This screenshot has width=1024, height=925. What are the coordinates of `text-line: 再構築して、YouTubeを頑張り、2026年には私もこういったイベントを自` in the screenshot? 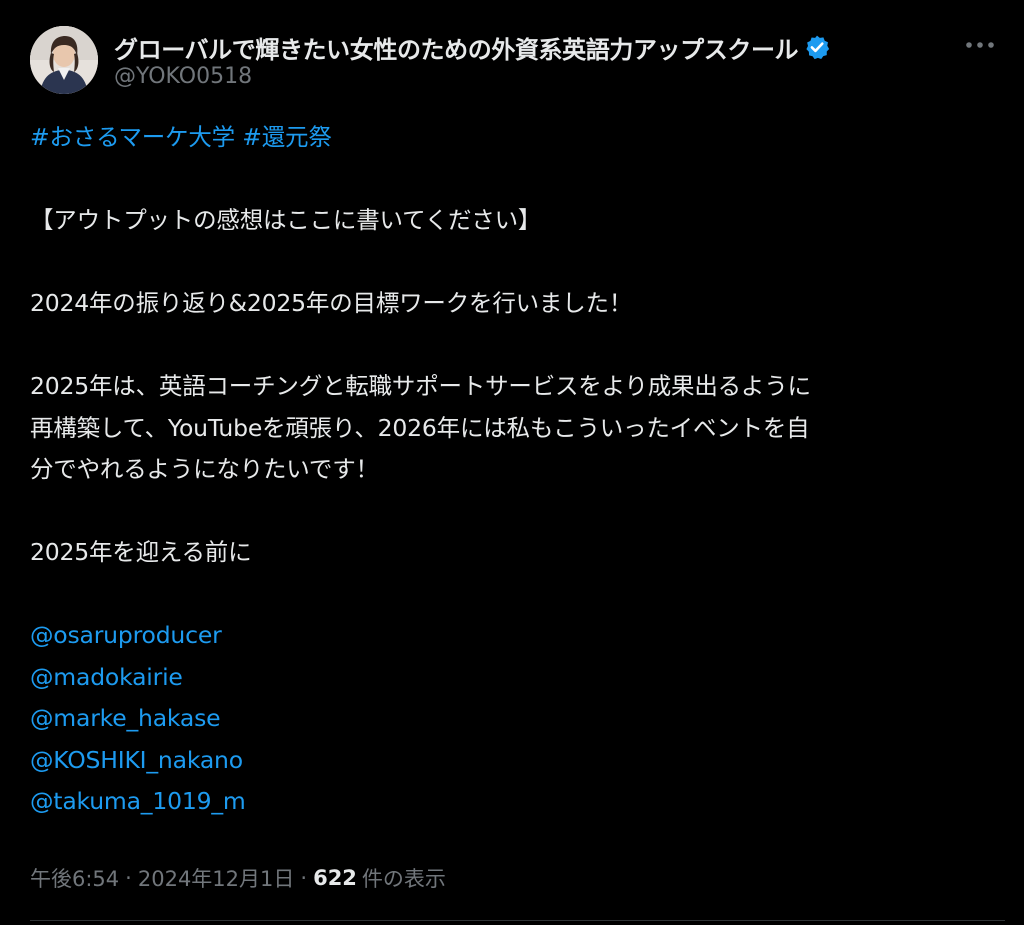 It's located at (420, 427).